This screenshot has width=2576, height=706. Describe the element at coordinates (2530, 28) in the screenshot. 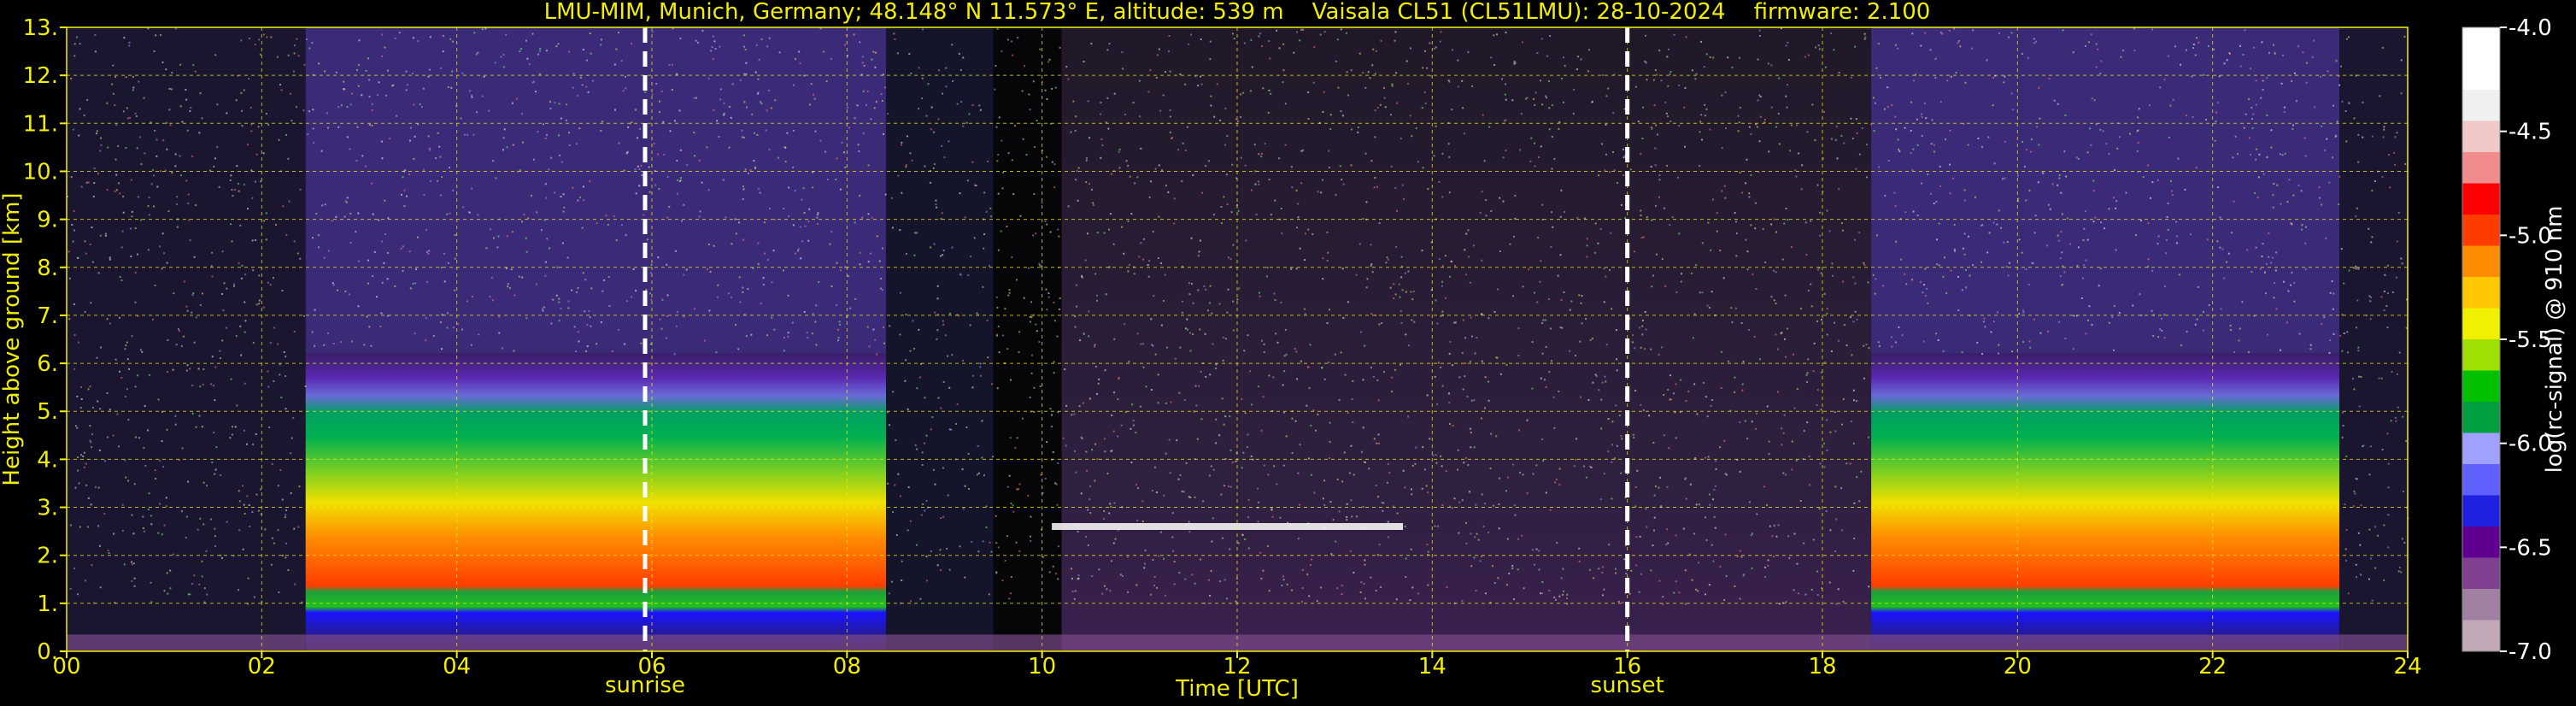

I see `colorbar-tick-label: -4.0` at that location.